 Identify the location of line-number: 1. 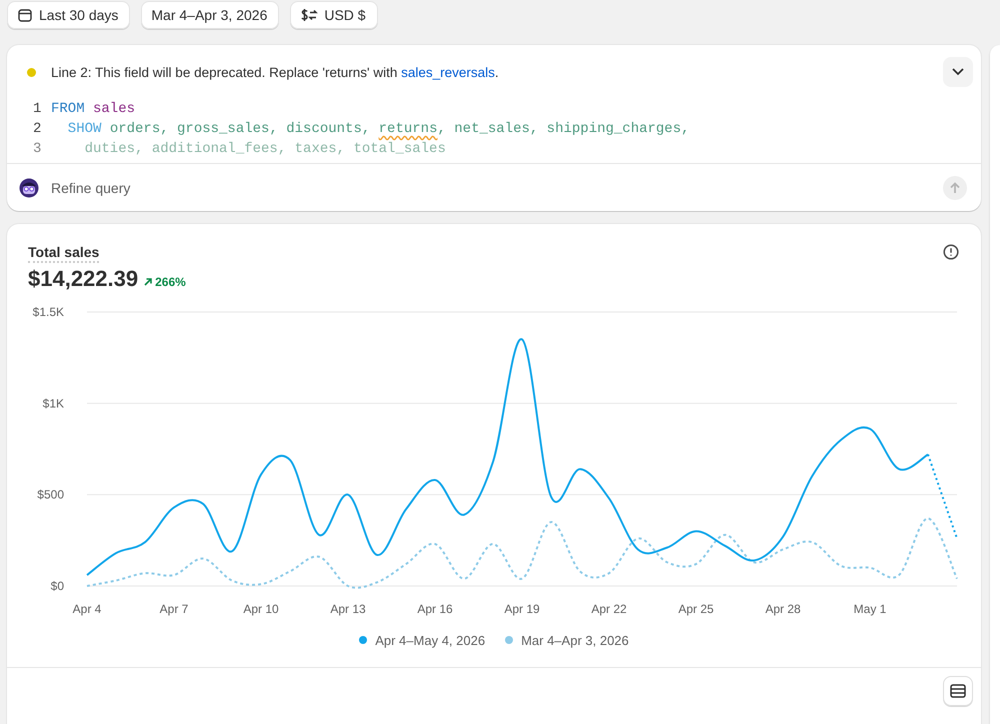
(37, 109).